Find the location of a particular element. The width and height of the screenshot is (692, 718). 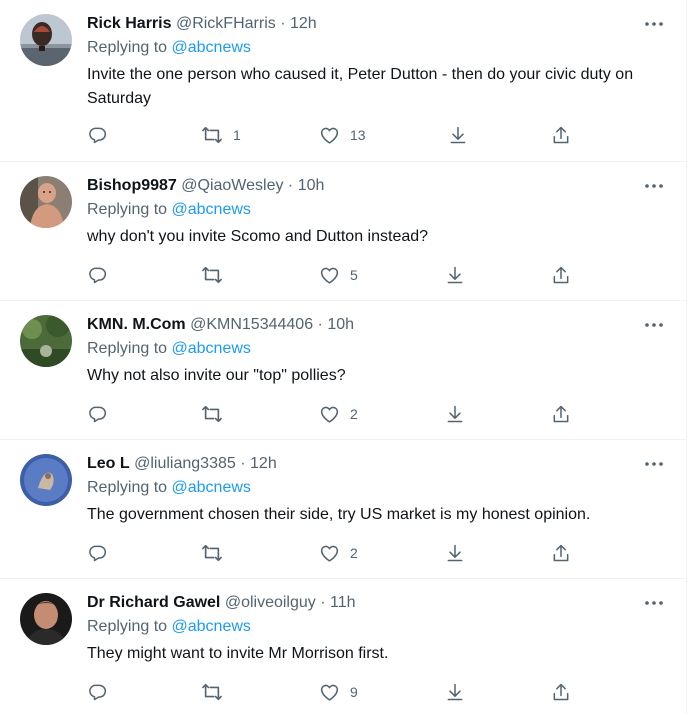

tweet-header: Dr Richard Gawel @oliveoilguy · 11h is located at coordinates (221, 603).